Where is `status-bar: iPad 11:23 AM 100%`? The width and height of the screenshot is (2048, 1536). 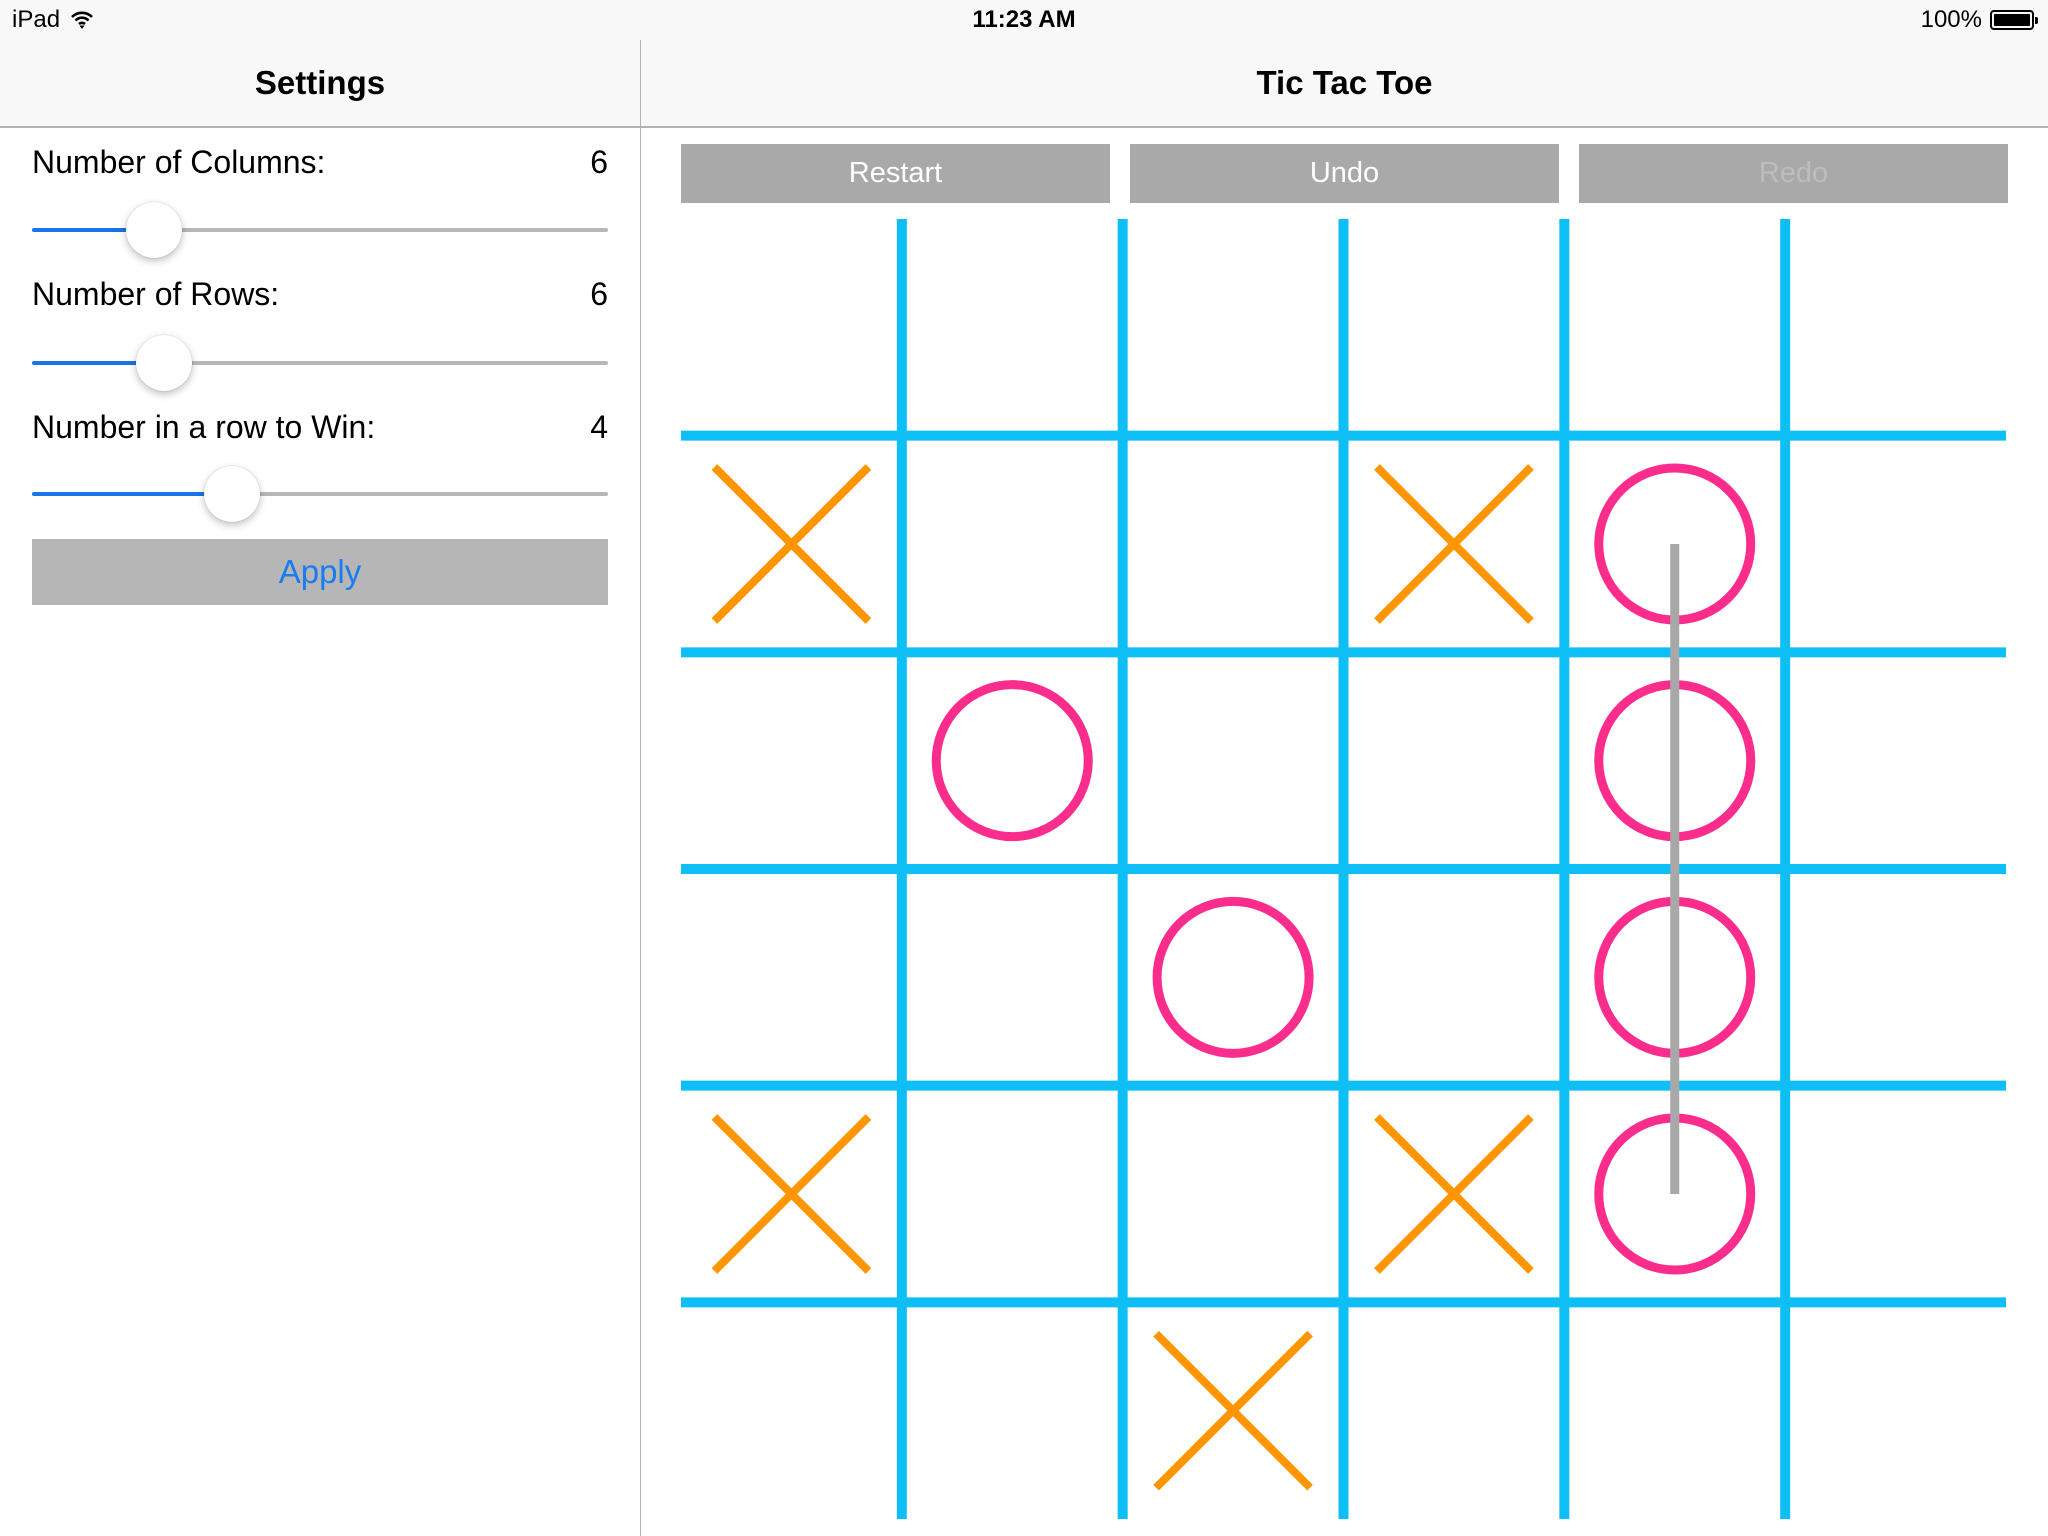
status-bar: iPad 11:23 AM 100% is located at coordinates (1024, 20).